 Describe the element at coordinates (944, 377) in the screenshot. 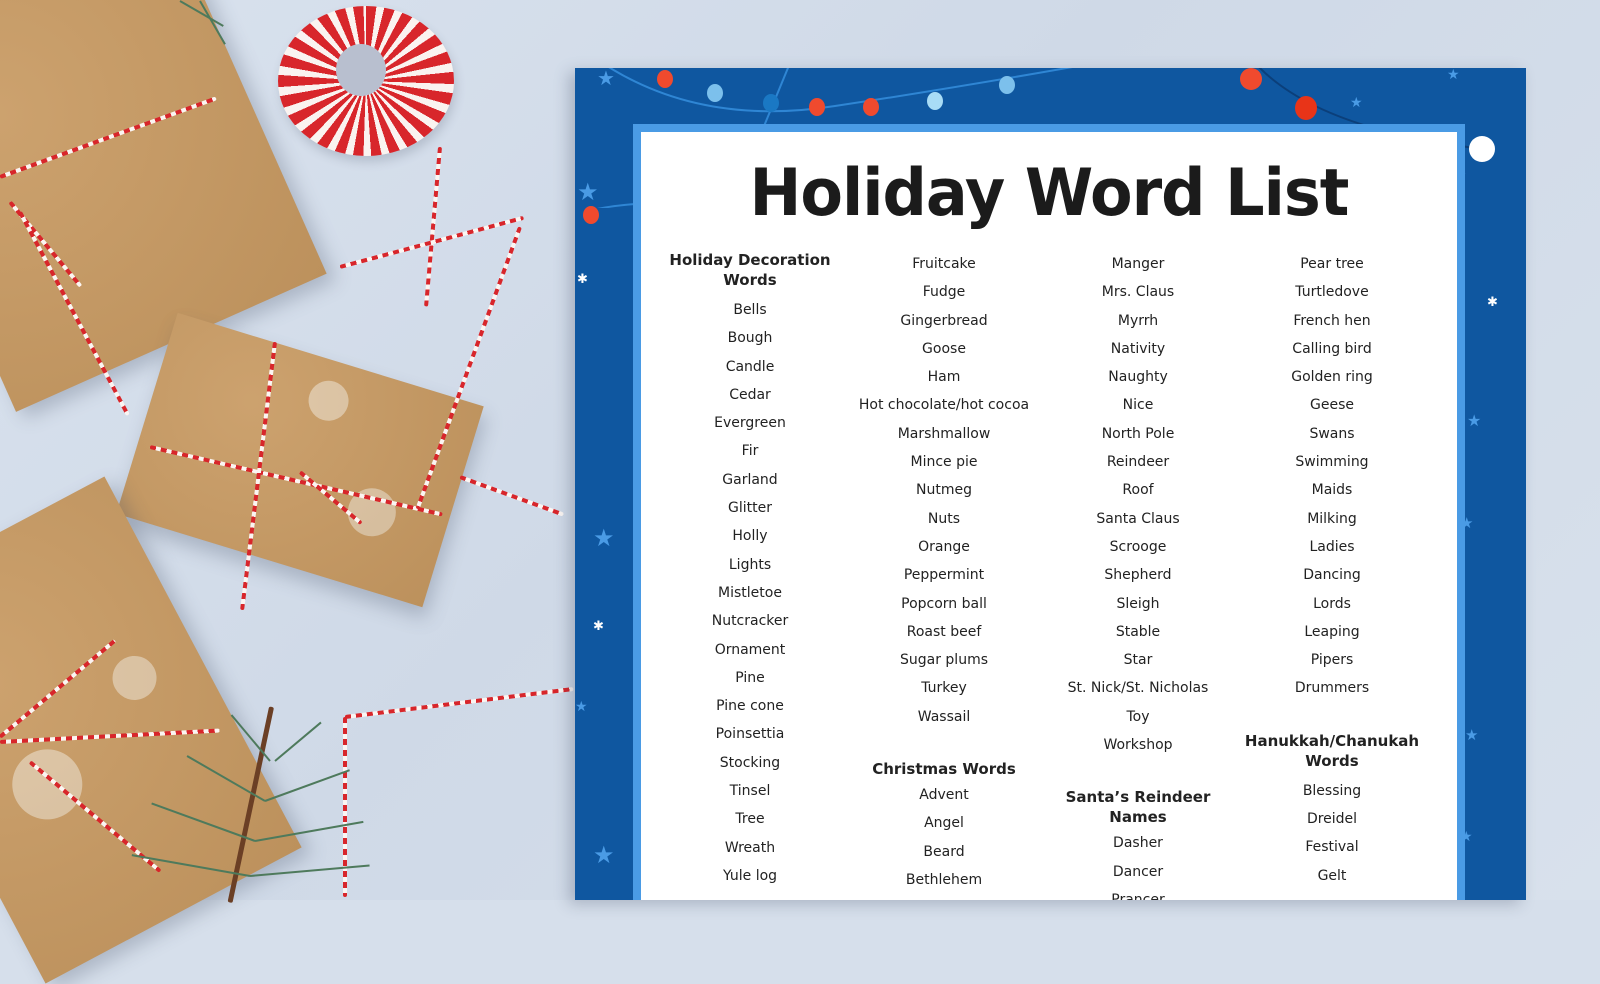

I see `word-item: Ham` at that location.